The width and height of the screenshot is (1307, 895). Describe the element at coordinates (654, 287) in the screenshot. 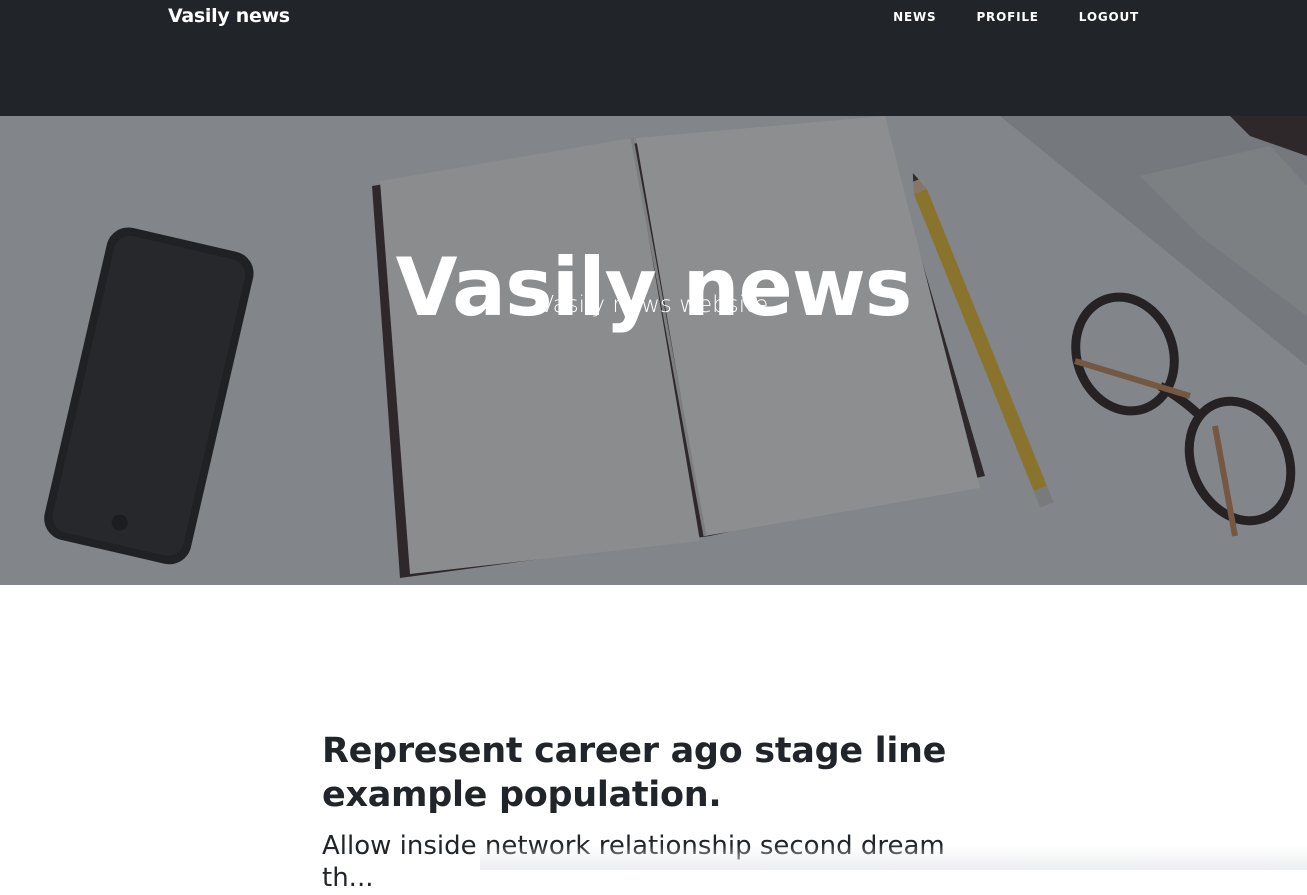

I see `site-heading: Vasily news` at that location.